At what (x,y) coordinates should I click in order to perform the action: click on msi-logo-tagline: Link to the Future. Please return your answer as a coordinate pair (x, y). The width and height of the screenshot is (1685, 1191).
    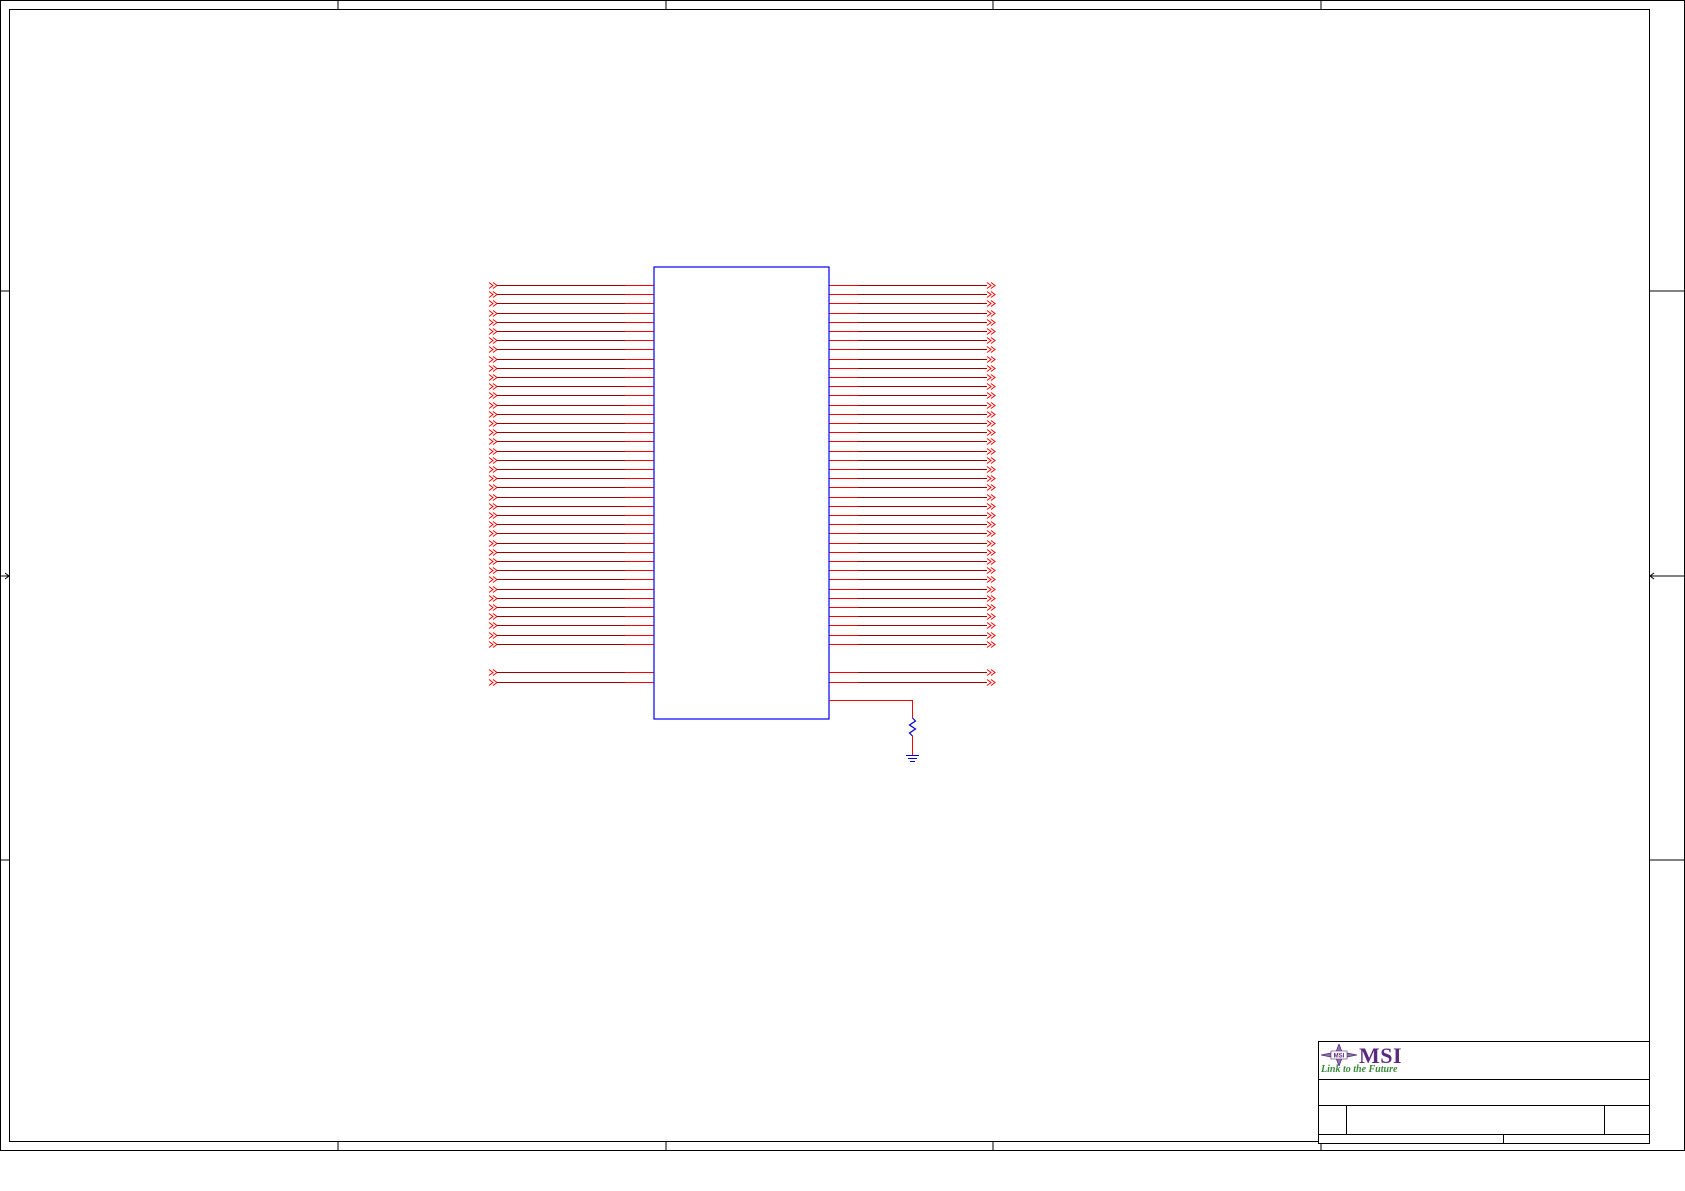
    Looking at the image, I should click on (1359, 1069).